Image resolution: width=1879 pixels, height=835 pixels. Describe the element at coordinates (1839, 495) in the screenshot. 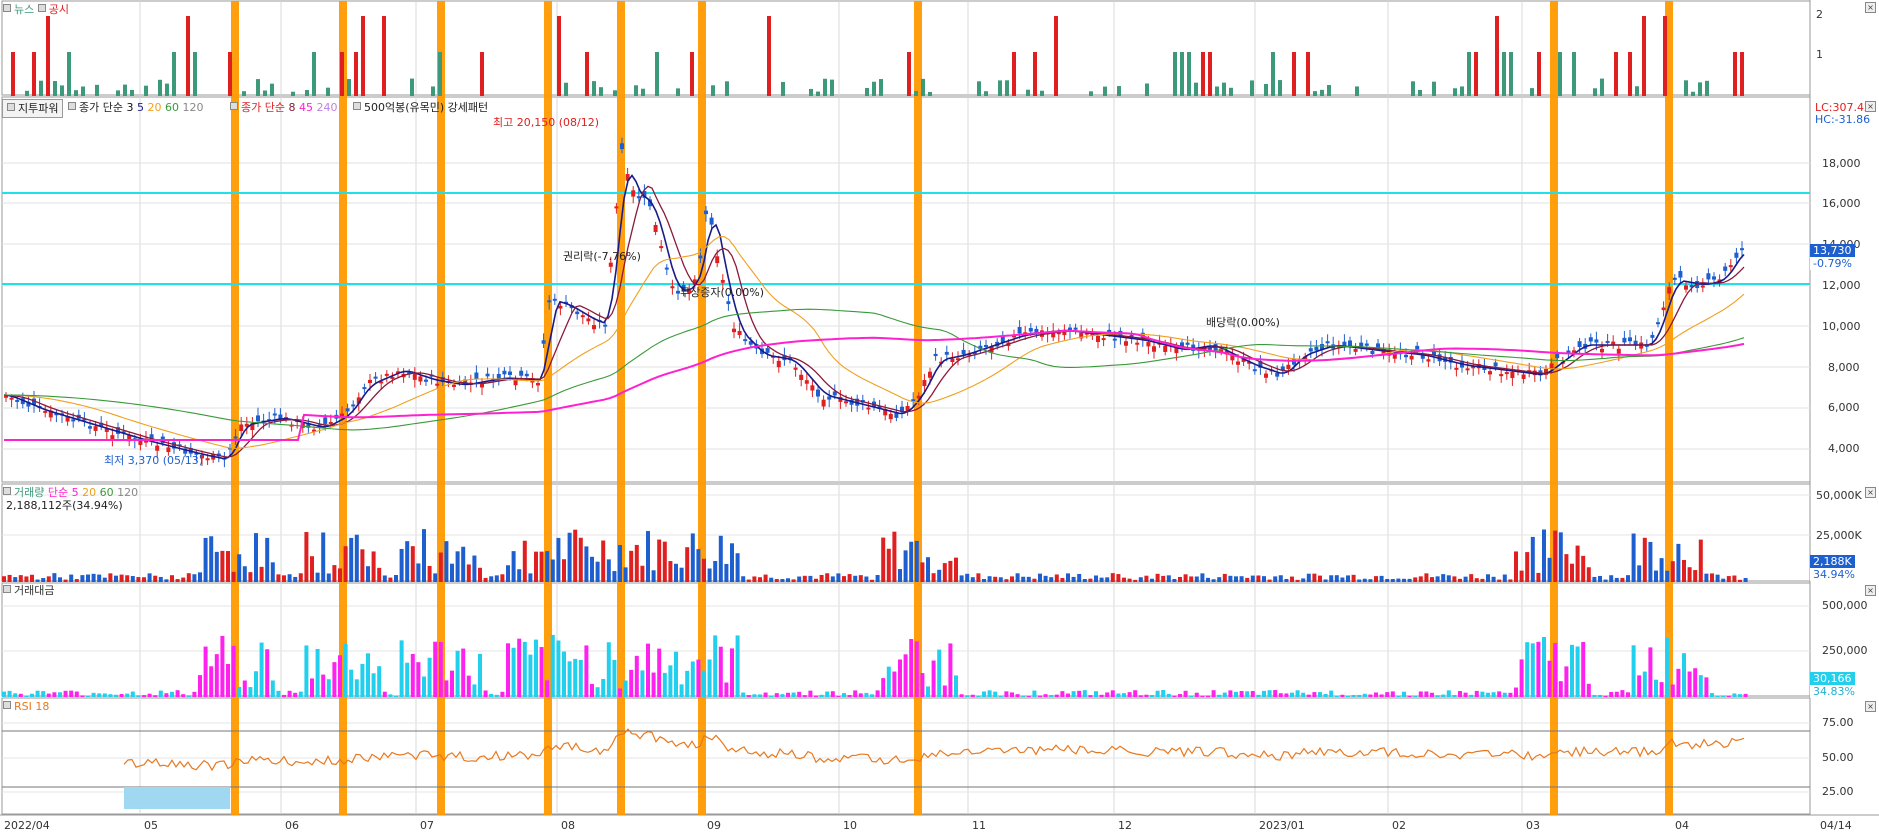

I see `volume-y-tick: 50,000K` at that location.